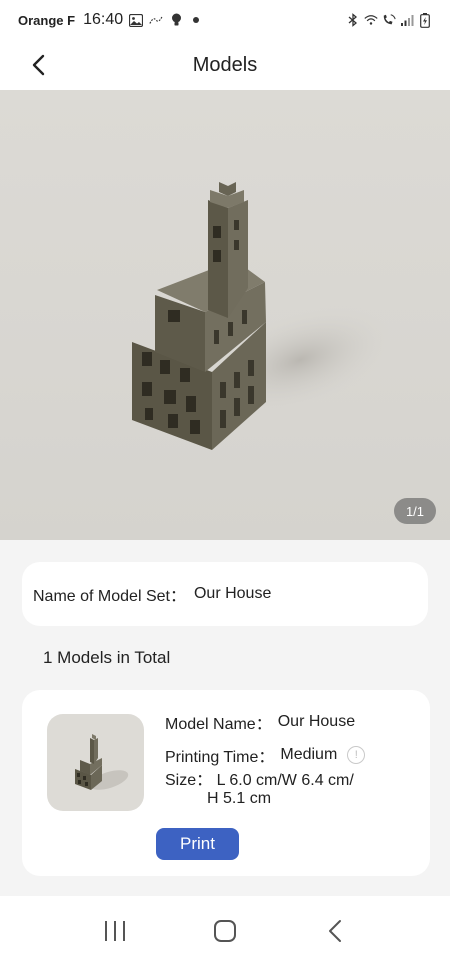 The width and height of the screenshot is (450, 965). Describe the element at coordinates (239, 798) in the screenshot. I see `size-line2: H 5.1 cm` at that location.